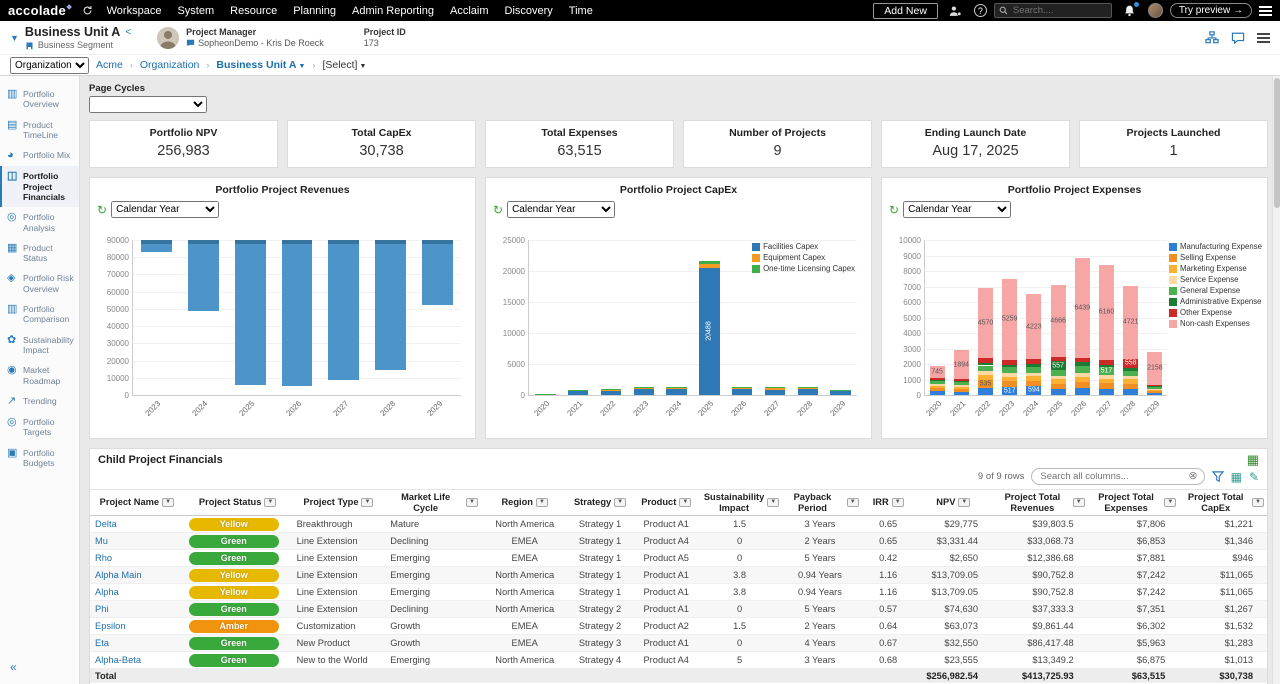  I want to click on y-axis-label: 1000, so click(912, 380).